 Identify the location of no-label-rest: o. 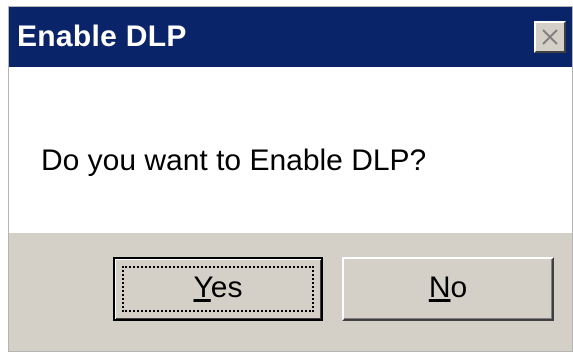
(459, 287).